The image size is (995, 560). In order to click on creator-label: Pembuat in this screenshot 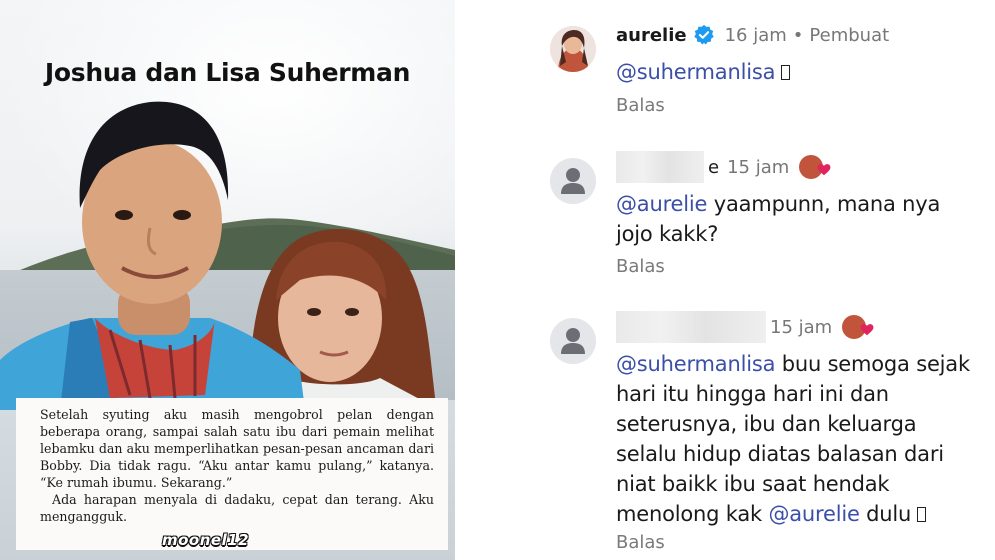, I will do `click(849, 35)`.